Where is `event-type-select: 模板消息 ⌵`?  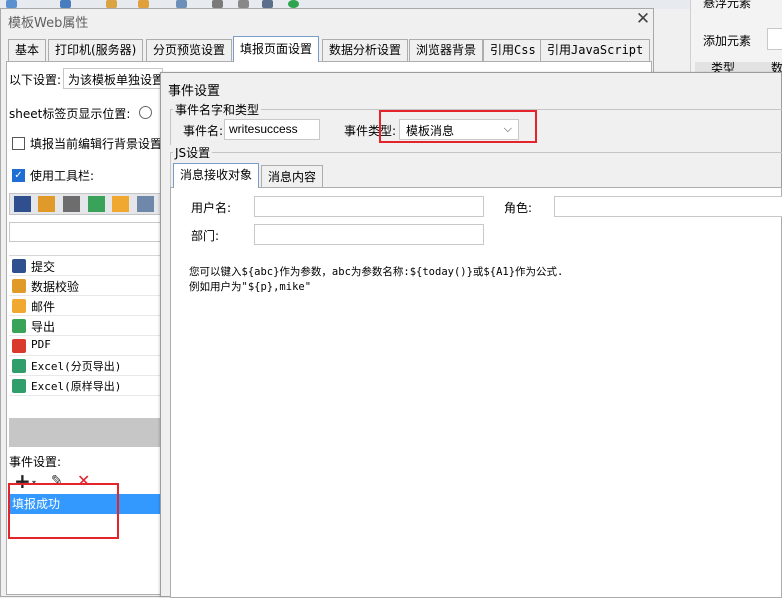
event-type-select: 模板消息 ⌵ is located at coordinates (459, 129).